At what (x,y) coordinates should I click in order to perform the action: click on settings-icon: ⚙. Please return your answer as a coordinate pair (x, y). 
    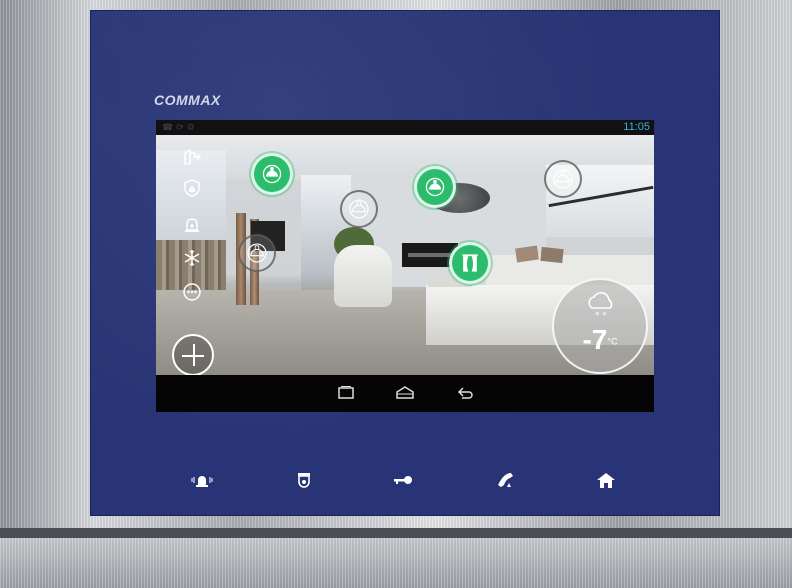
    Looking at the image, I should click on (192, 127).